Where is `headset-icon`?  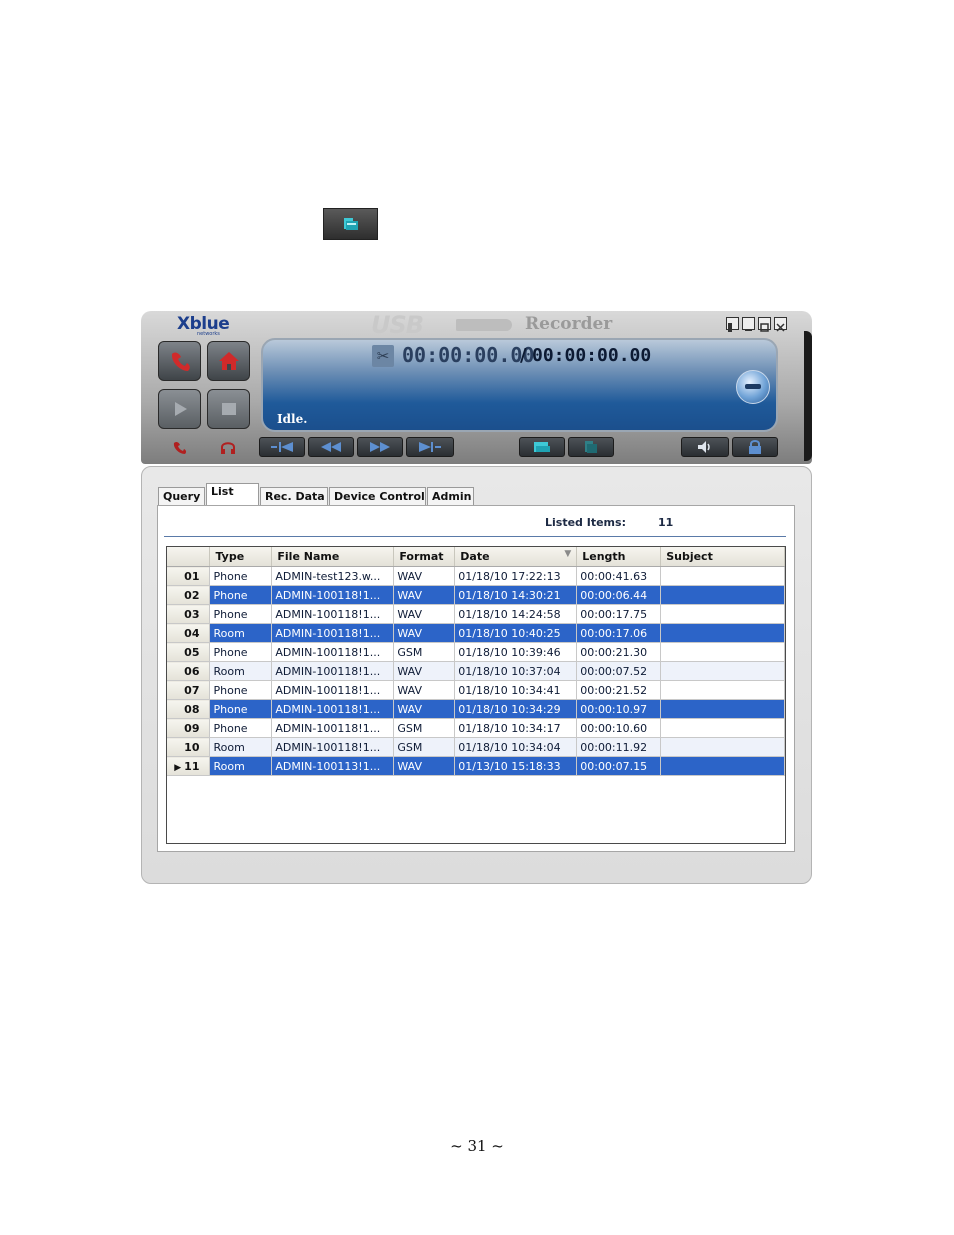 headset-icon is located at coordinates (228, 447).